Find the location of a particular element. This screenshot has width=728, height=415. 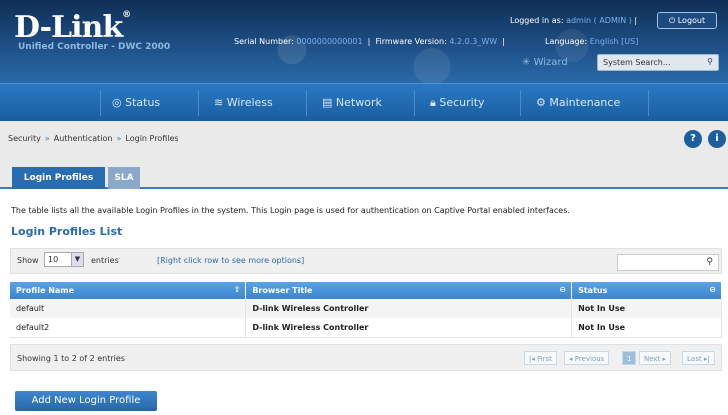

nav-security: 🔒︎ Security is located at coordinates (457, 103).